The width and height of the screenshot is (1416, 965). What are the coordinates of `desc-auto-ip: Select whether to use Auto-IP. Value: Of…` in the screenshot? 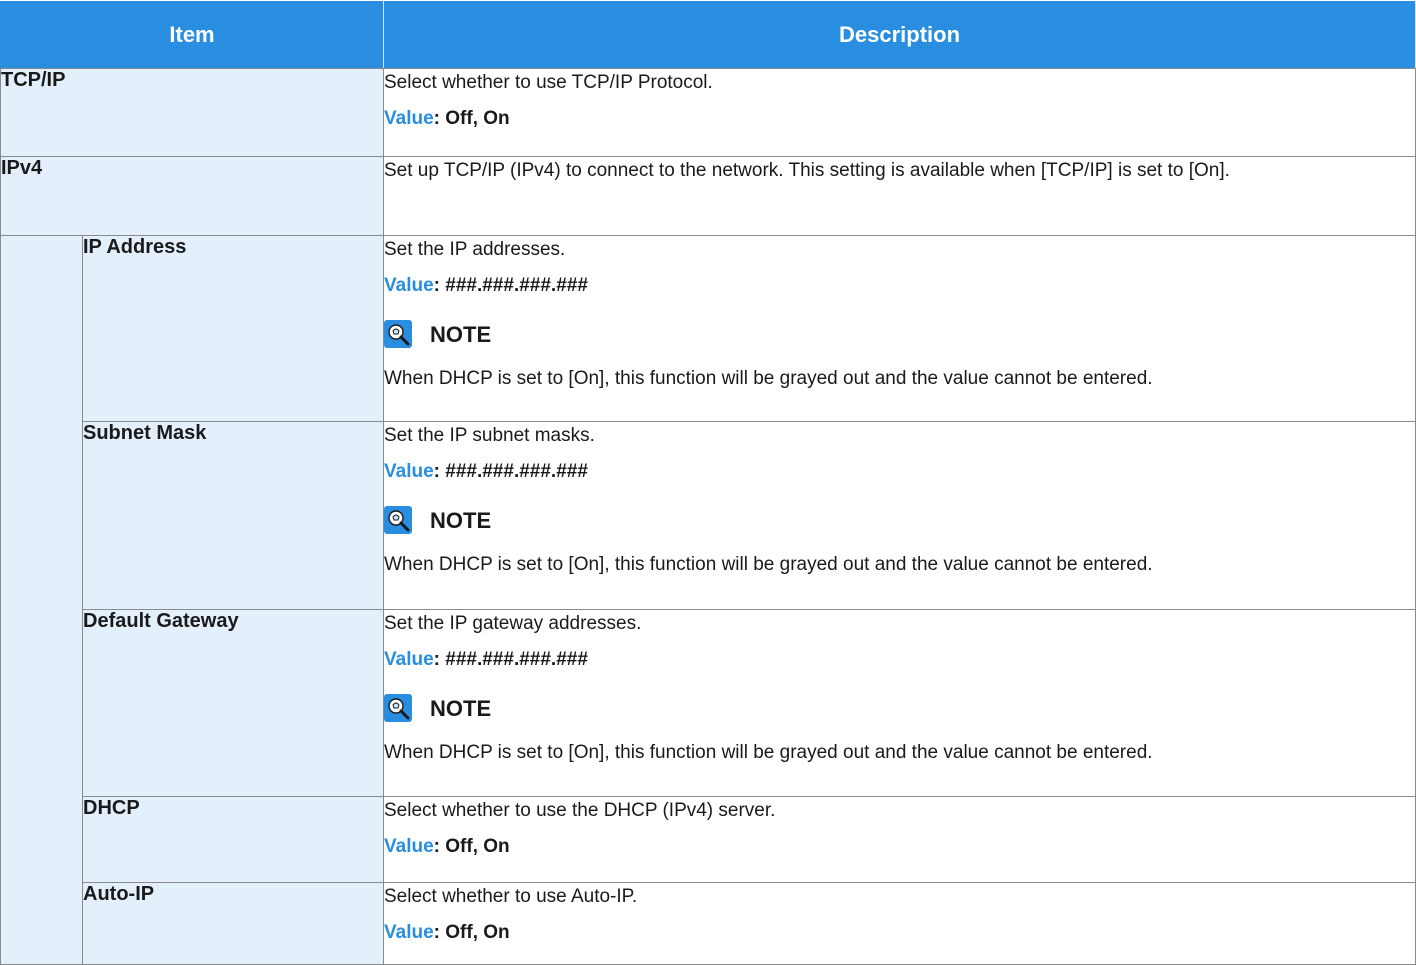 It's located at (899, 923).